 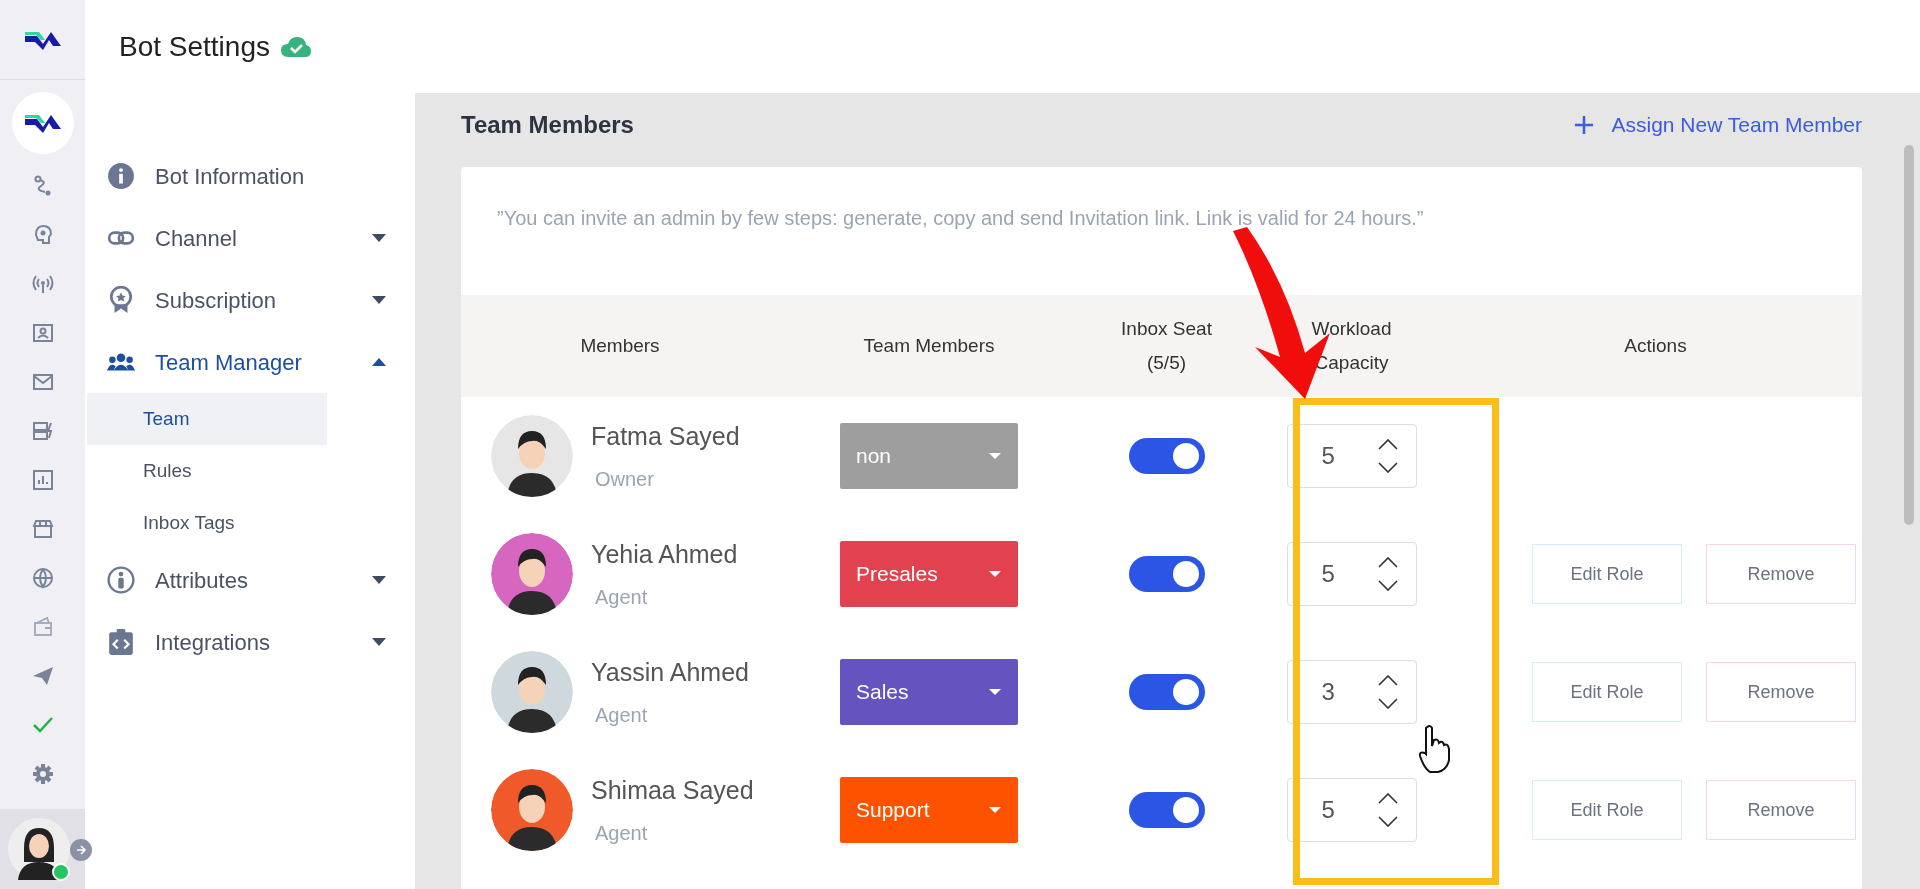 I want to click on member-name: Shimaa Sayed, so click(x=672, y=791).